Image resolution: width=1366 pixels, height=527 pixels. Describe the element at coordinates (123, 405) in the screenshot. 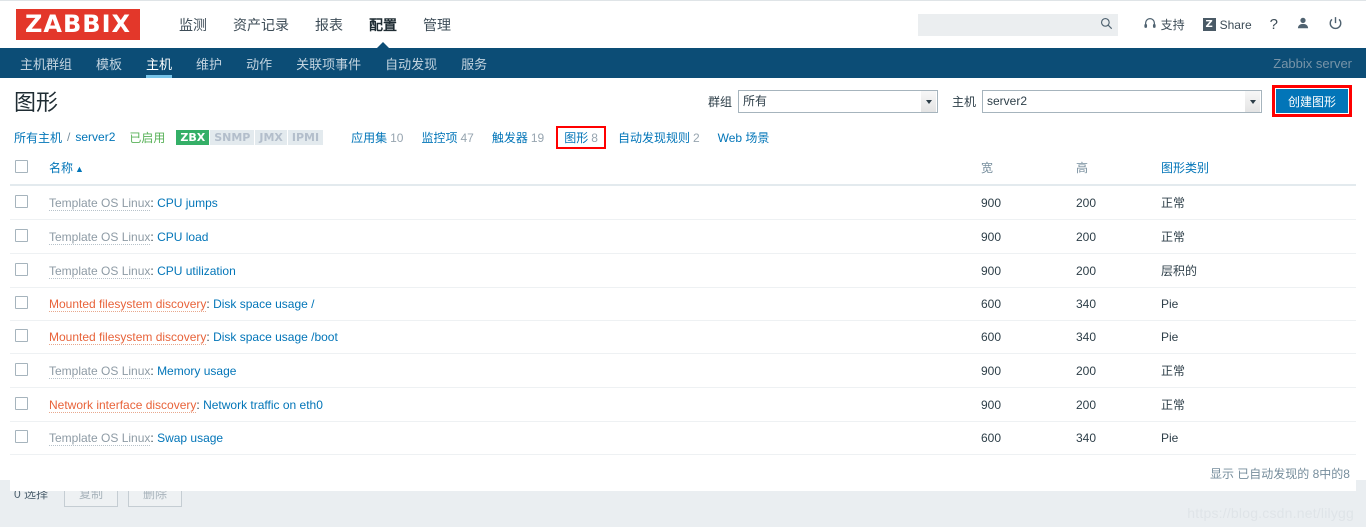

I see `discovery-rule-link: Network interface discovery` at that location.